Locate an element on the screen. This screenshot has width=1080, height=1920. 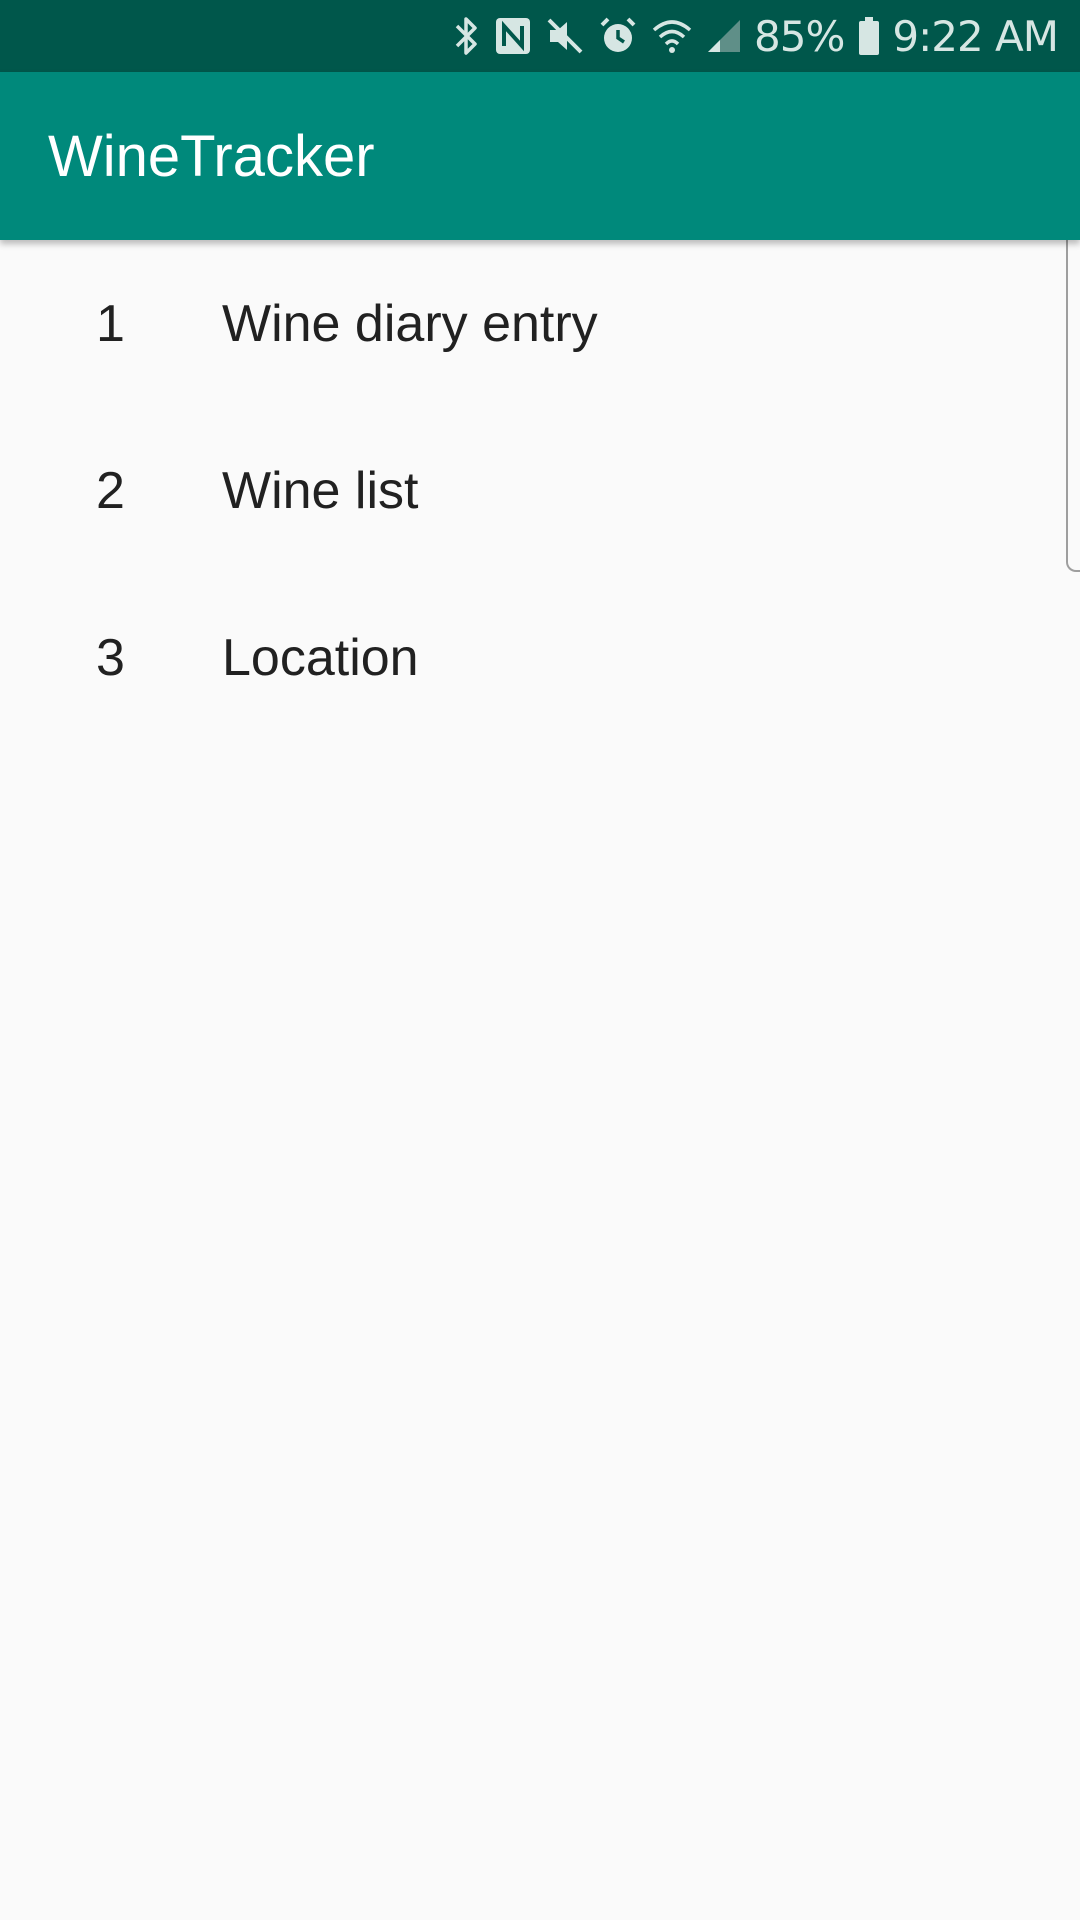
battery-percent: 85% is located at coordinates (799, 36).